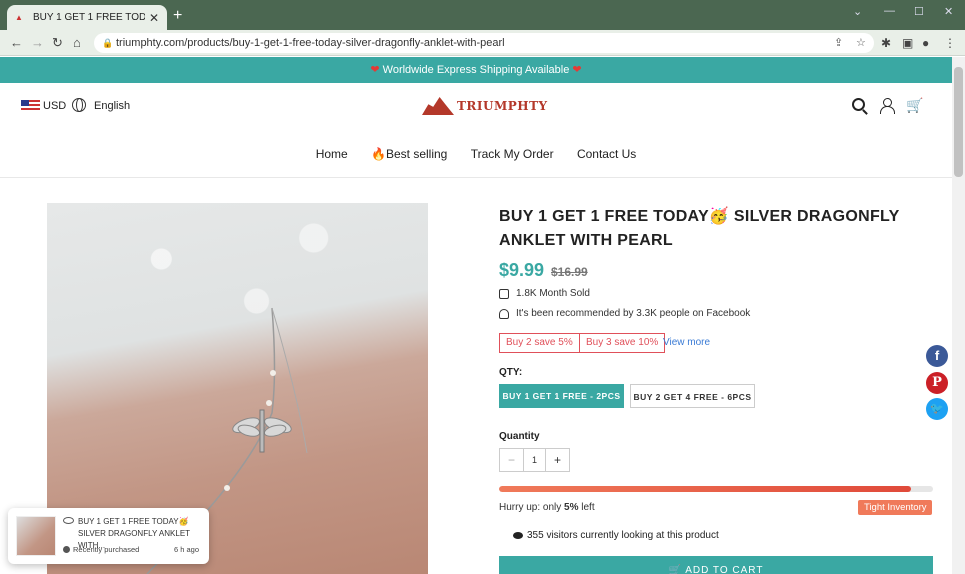 The image size is (965, 574). Describe the element at coordinates (958, 122) in the screenshot. I see `scrollbar-thumb` at that location.